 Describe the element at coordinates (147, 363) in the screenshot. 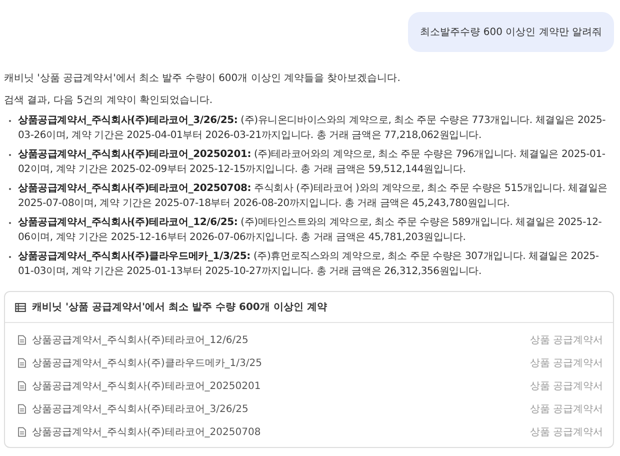

I see `document-link: 상품공급계약서_주식회사(주)클라우드메카_1/3/25` at that location.